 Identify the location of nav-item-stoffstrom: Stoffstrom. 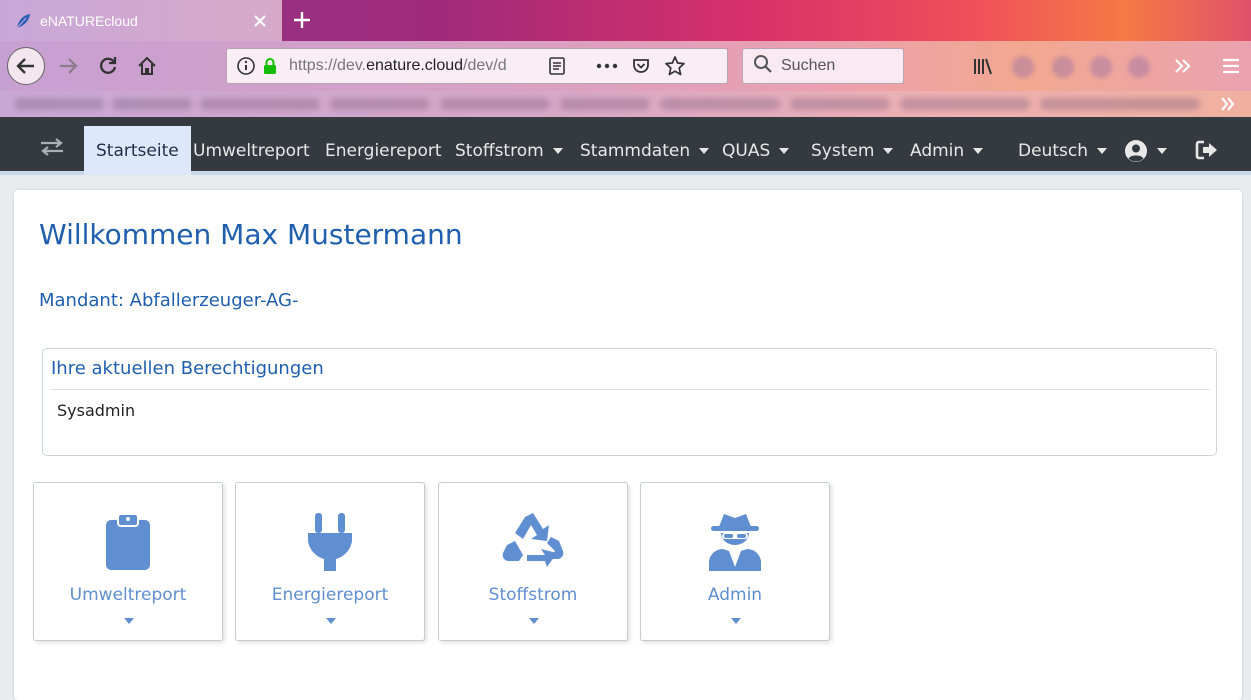
(509, 150).